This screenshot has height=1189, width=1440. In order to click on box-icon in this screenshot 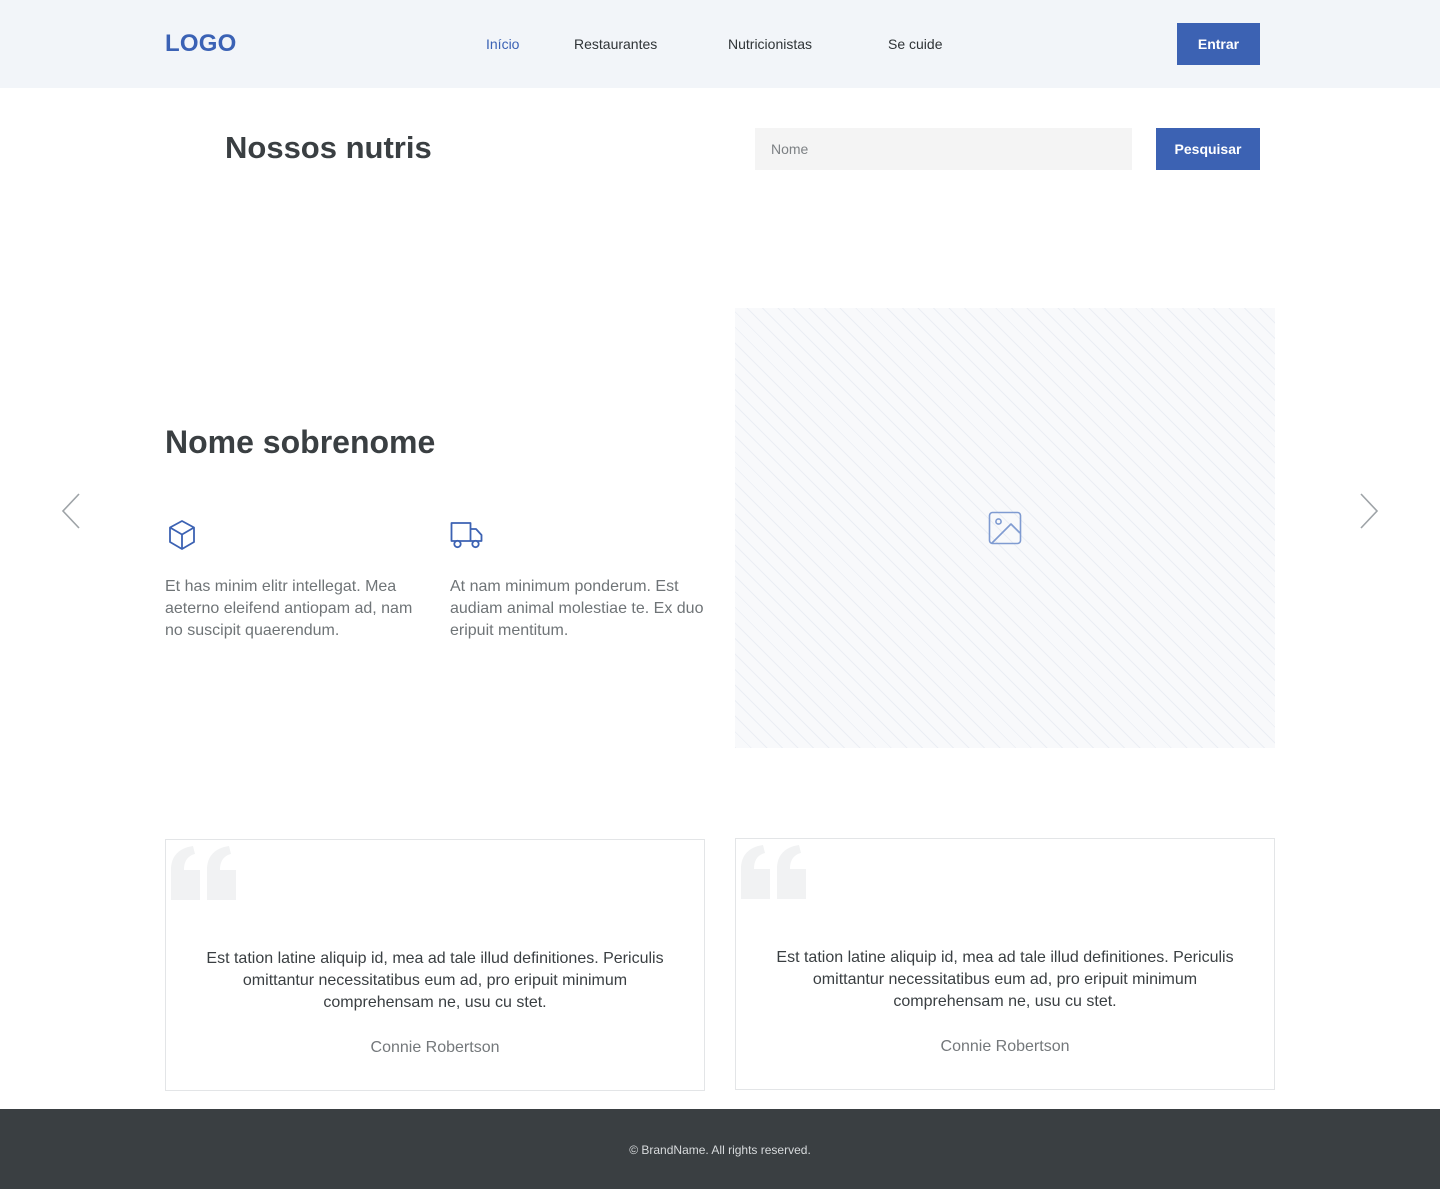, I will do `click(182, 535)`.